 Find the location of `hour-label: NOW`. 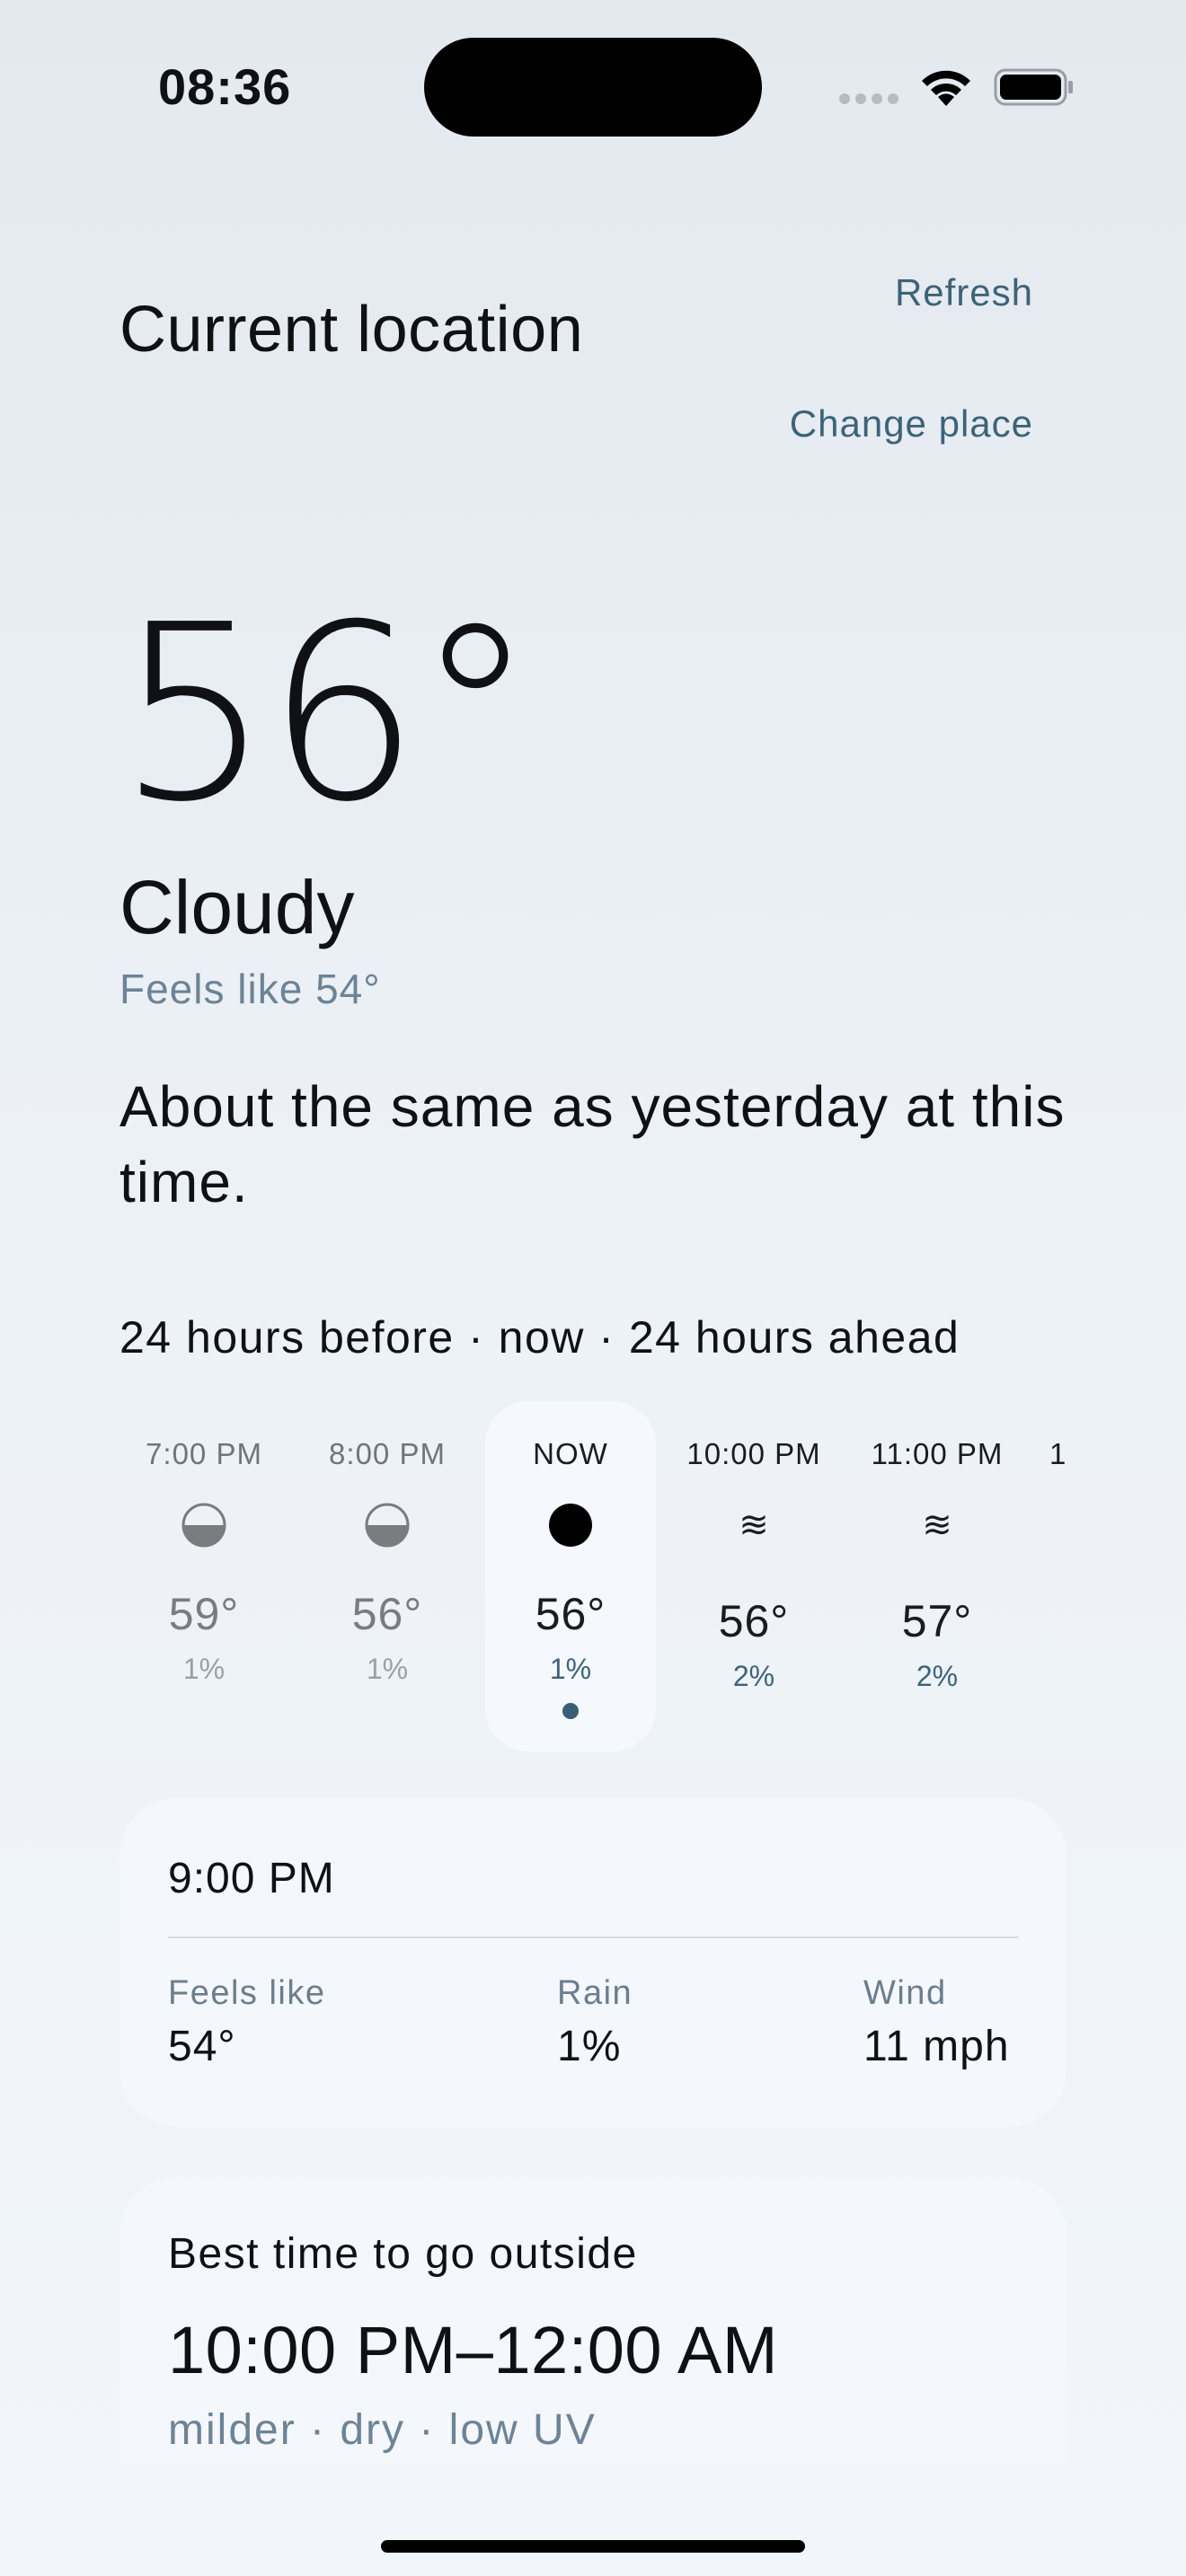

hour-label: NOW is located at coordinates (570, 1453).